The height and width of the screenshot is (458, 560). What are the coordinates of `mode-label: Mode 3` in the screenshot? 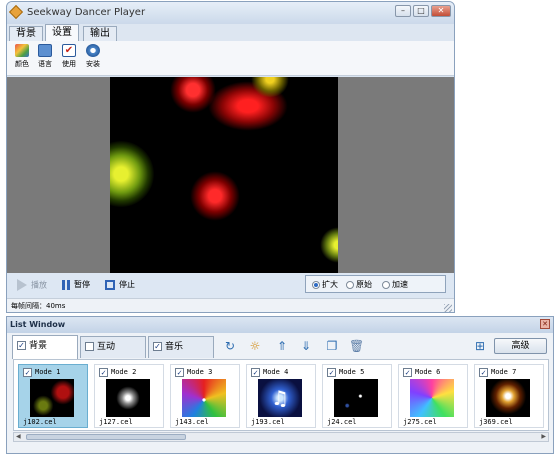 It's located at (200, 372).